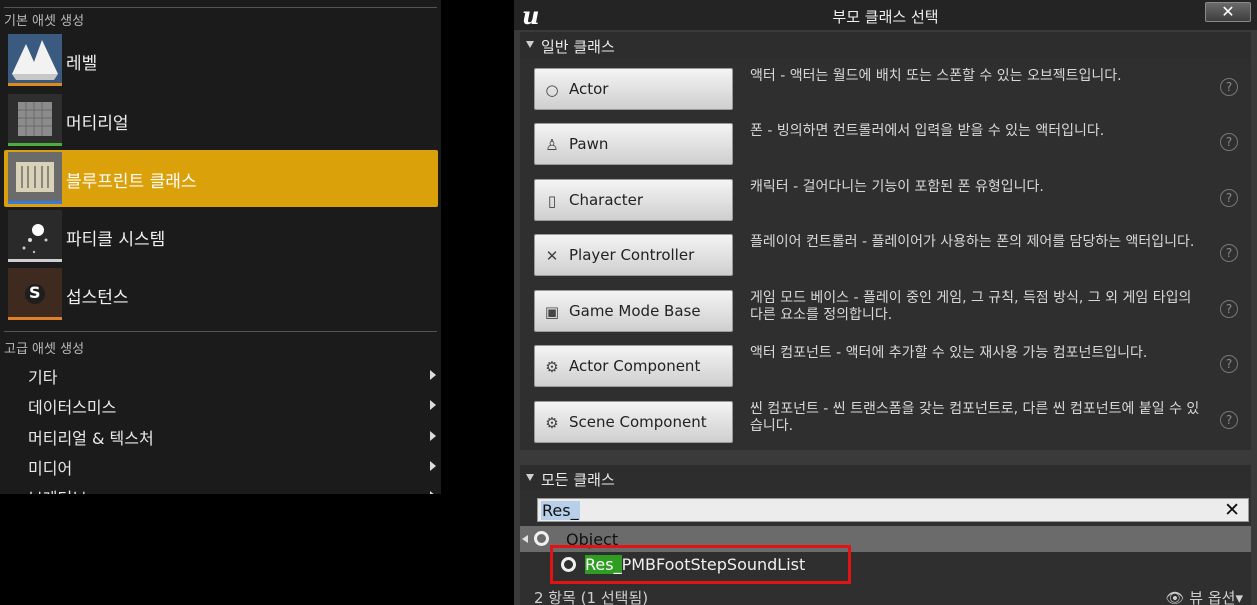  I want to click on item-count-status: 2 항목 (1 선택됨), so click(591, 597).